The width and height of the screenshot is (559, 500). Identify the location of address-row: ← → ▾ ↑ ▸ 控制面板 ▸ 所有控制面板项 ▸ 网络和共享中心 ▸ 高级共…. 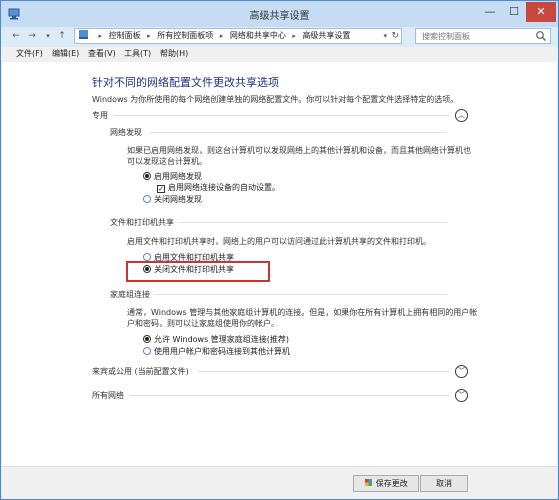
(279, 37).